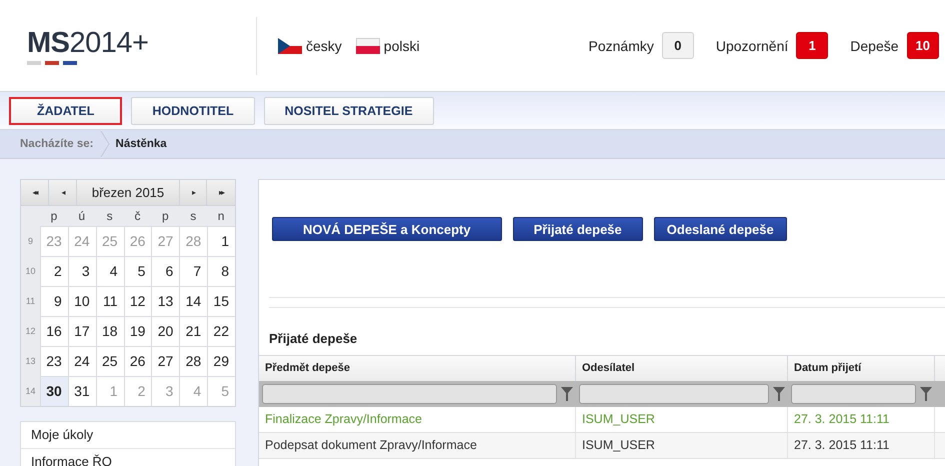 Image resolution: width=945 pixels, height=466 pixels. What do you see at coordinates (82, 271) in the screenshot?
I see `calendar-day: 3` at bounding box center [82, 271].